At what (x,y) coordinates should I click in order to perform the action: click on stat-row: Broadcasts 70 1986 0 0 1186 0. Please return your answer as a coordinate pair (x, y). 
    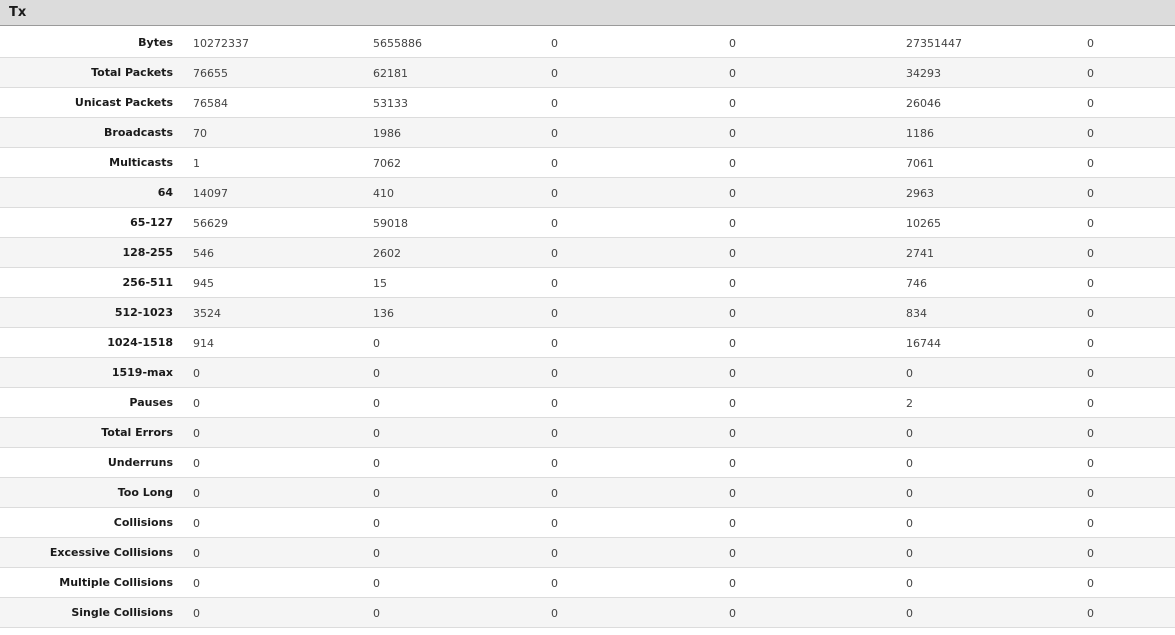
    Looking at the image, I should click on (587, 133).